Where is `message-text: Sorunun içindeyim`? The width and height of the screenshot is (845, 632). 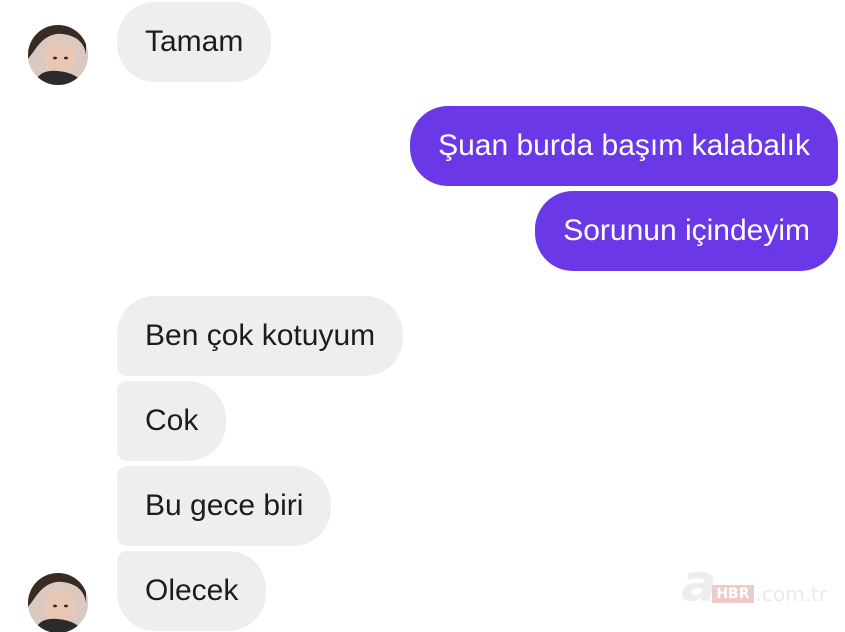 message-text: Sorunun içindeyim is located at coordinates (686, 230).